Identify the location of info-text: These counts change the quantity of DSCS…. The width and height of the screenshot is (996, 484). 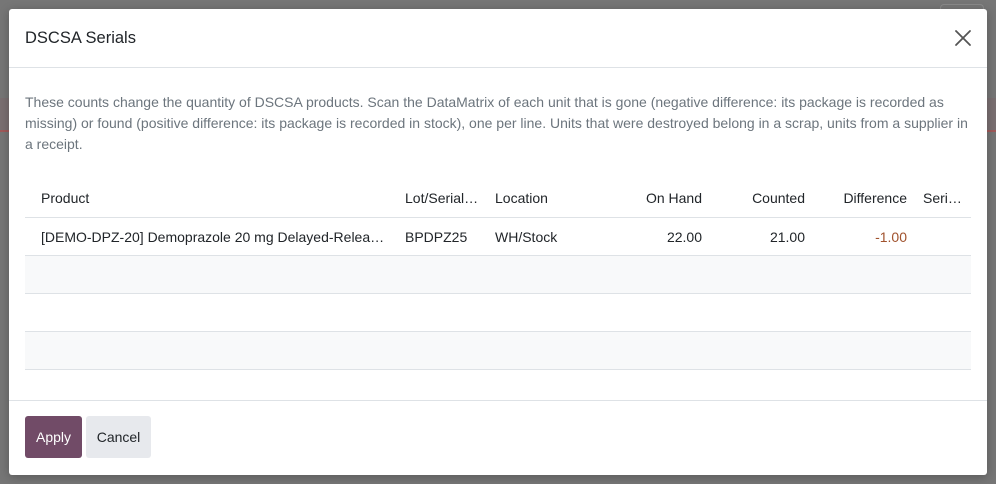
(496, 123).